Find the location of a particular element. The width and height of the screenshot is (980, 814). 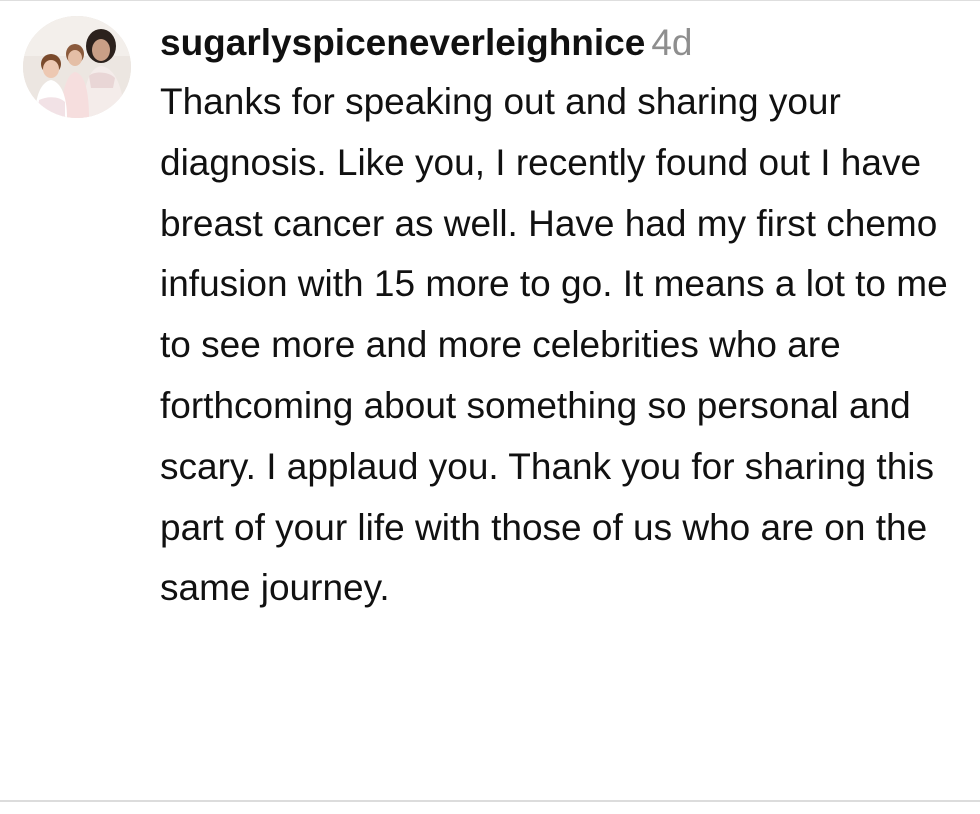

user-avatar is located at coordinates (77, 67).